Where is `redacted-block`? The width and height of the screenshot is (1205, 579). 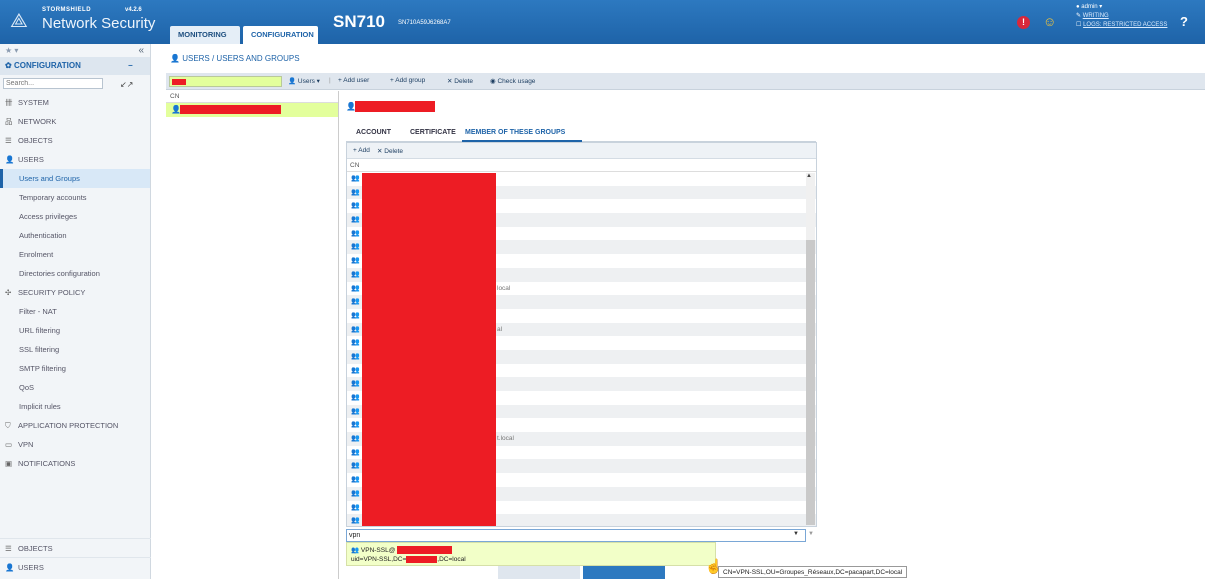 redacted-block is located at coordinates (429, 349).